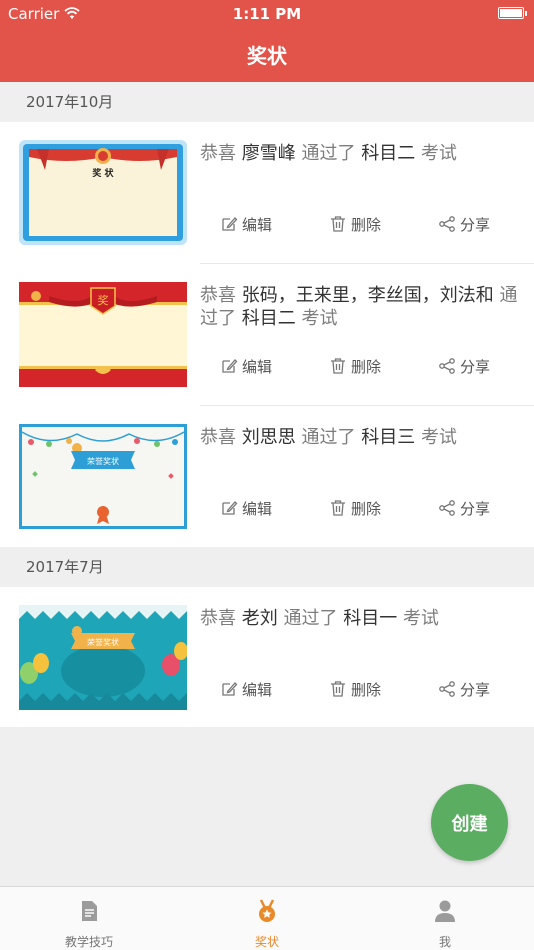 The width and height of the screenshot is (534, 950). Describe the element at coordinates (267, 335) in the screenshot. I see `certificate-card: 奖 恭喜 张码，王来里，李丝国，刘法和 通过了 科目二 考试 编辑 删除 分享` at that location.